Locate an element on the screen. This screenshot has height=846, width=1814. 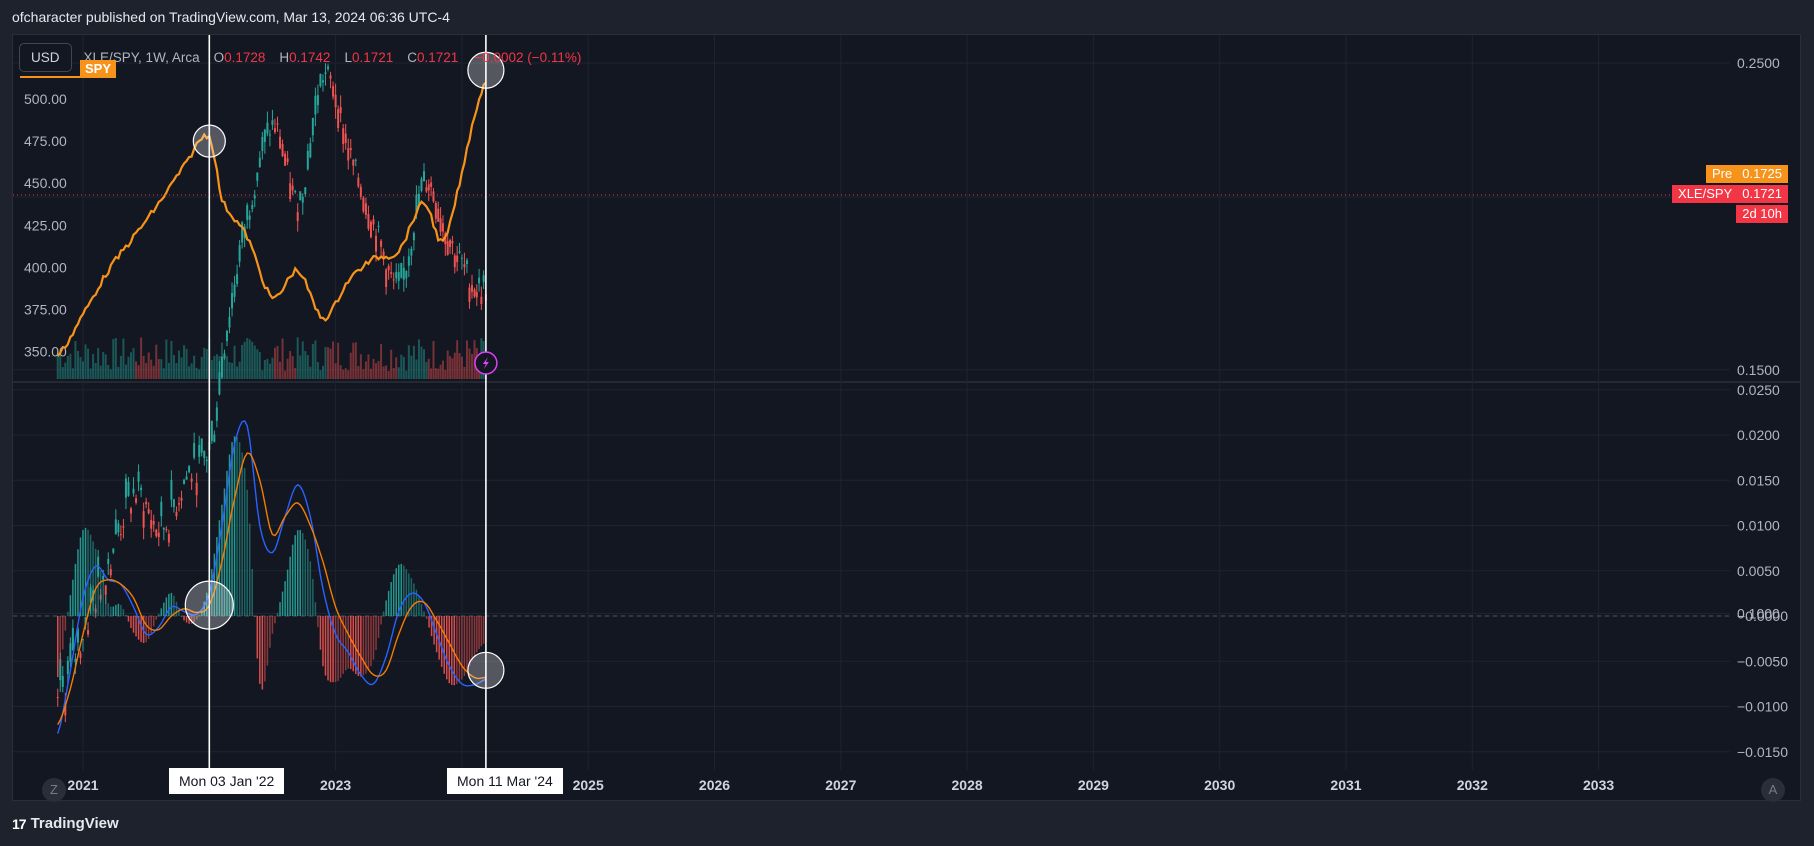
macd-axis-label: 0.0200 is located at coordinates (1758, 435).